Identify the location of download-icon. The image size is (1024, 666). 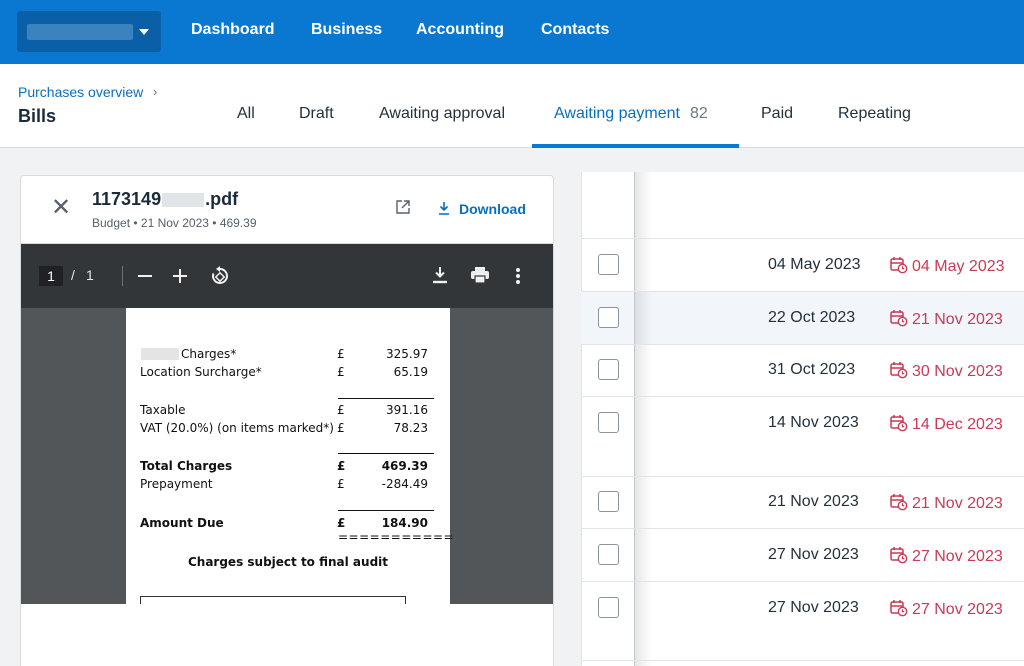
(444, 208).